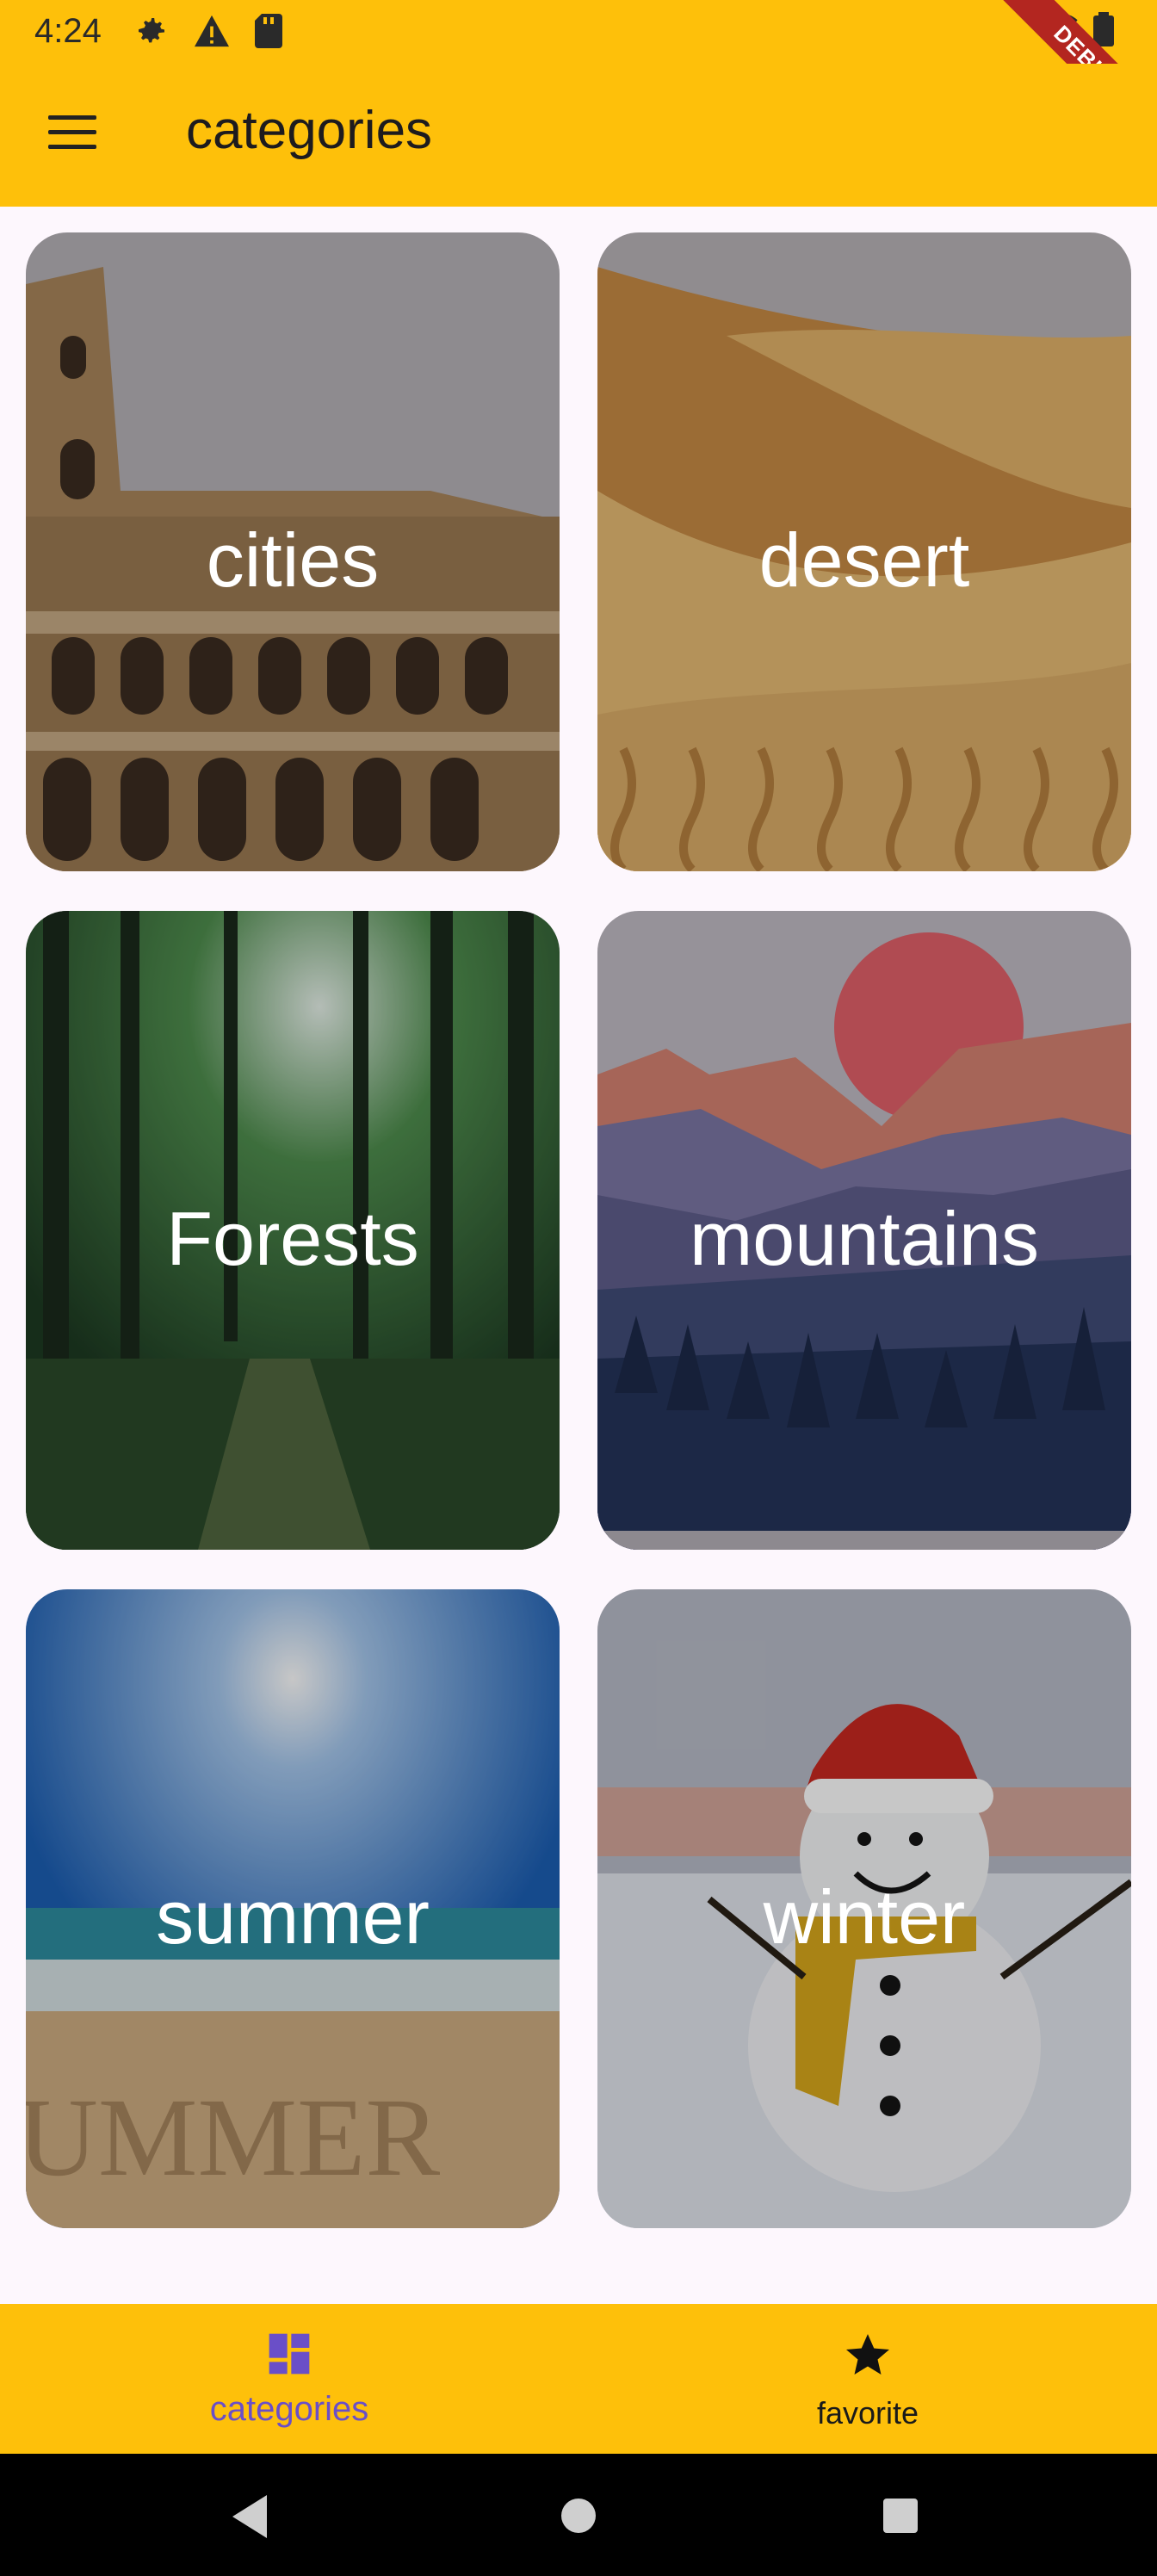 This screenshot has height=2576, width=1157. I want to click on app-bar, so click(579, 135).